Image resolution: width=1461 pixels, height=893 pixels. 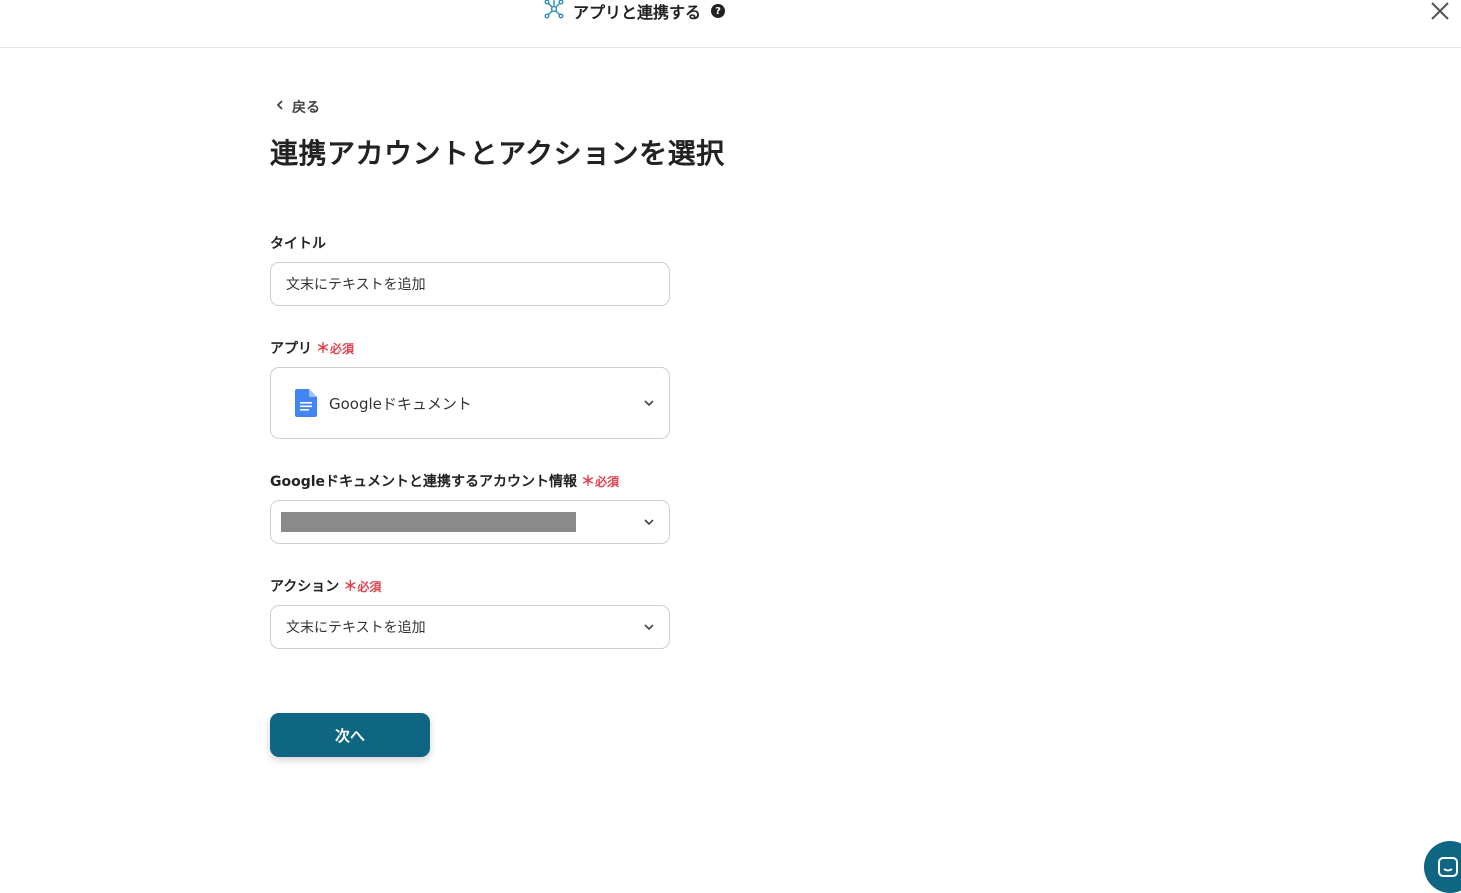 What do you see at coordinates (428, 522) in the screenshot?
I see `redacted-account-value` at bounding box center [428, 522].